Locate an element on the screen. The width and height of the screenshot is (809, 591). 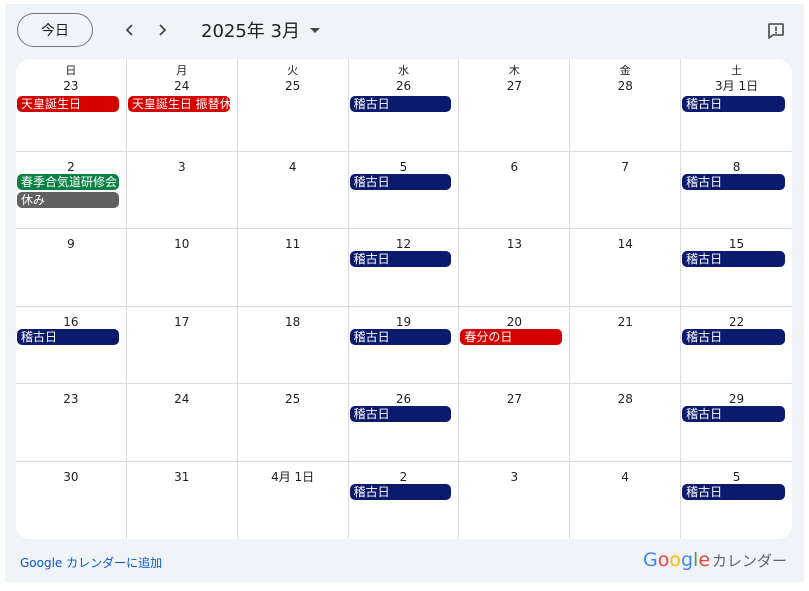
day-cell: 3 is located at coordinates (182, 191).